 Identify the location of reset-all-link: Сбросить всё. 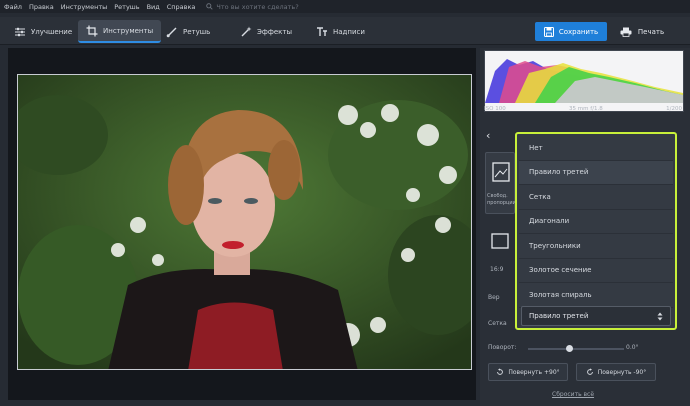
(573, 394).